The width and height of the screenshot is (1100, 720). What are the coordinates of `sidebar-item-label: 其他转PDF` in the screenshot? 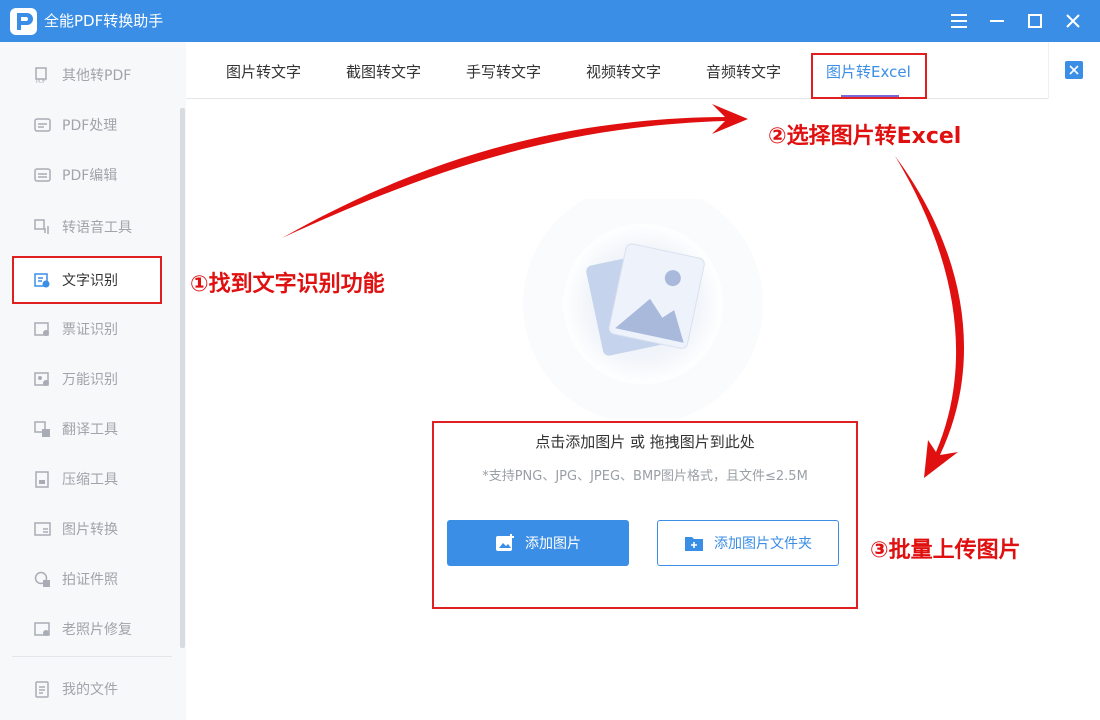 It's located at (97, 76).